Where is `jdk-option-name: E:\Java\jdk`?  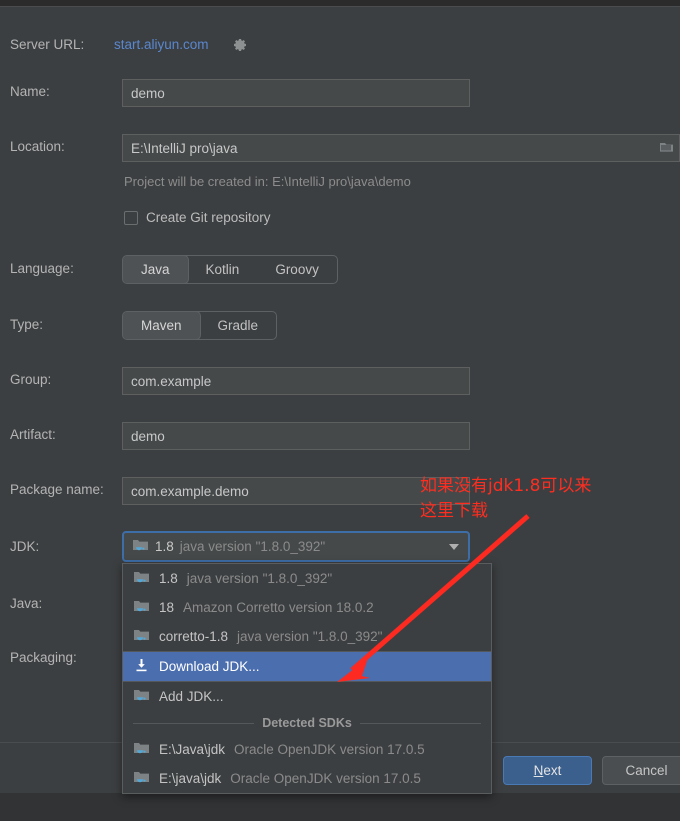 jdk-option-name: E:\Java\jdk is located at coordinates (192, 749).